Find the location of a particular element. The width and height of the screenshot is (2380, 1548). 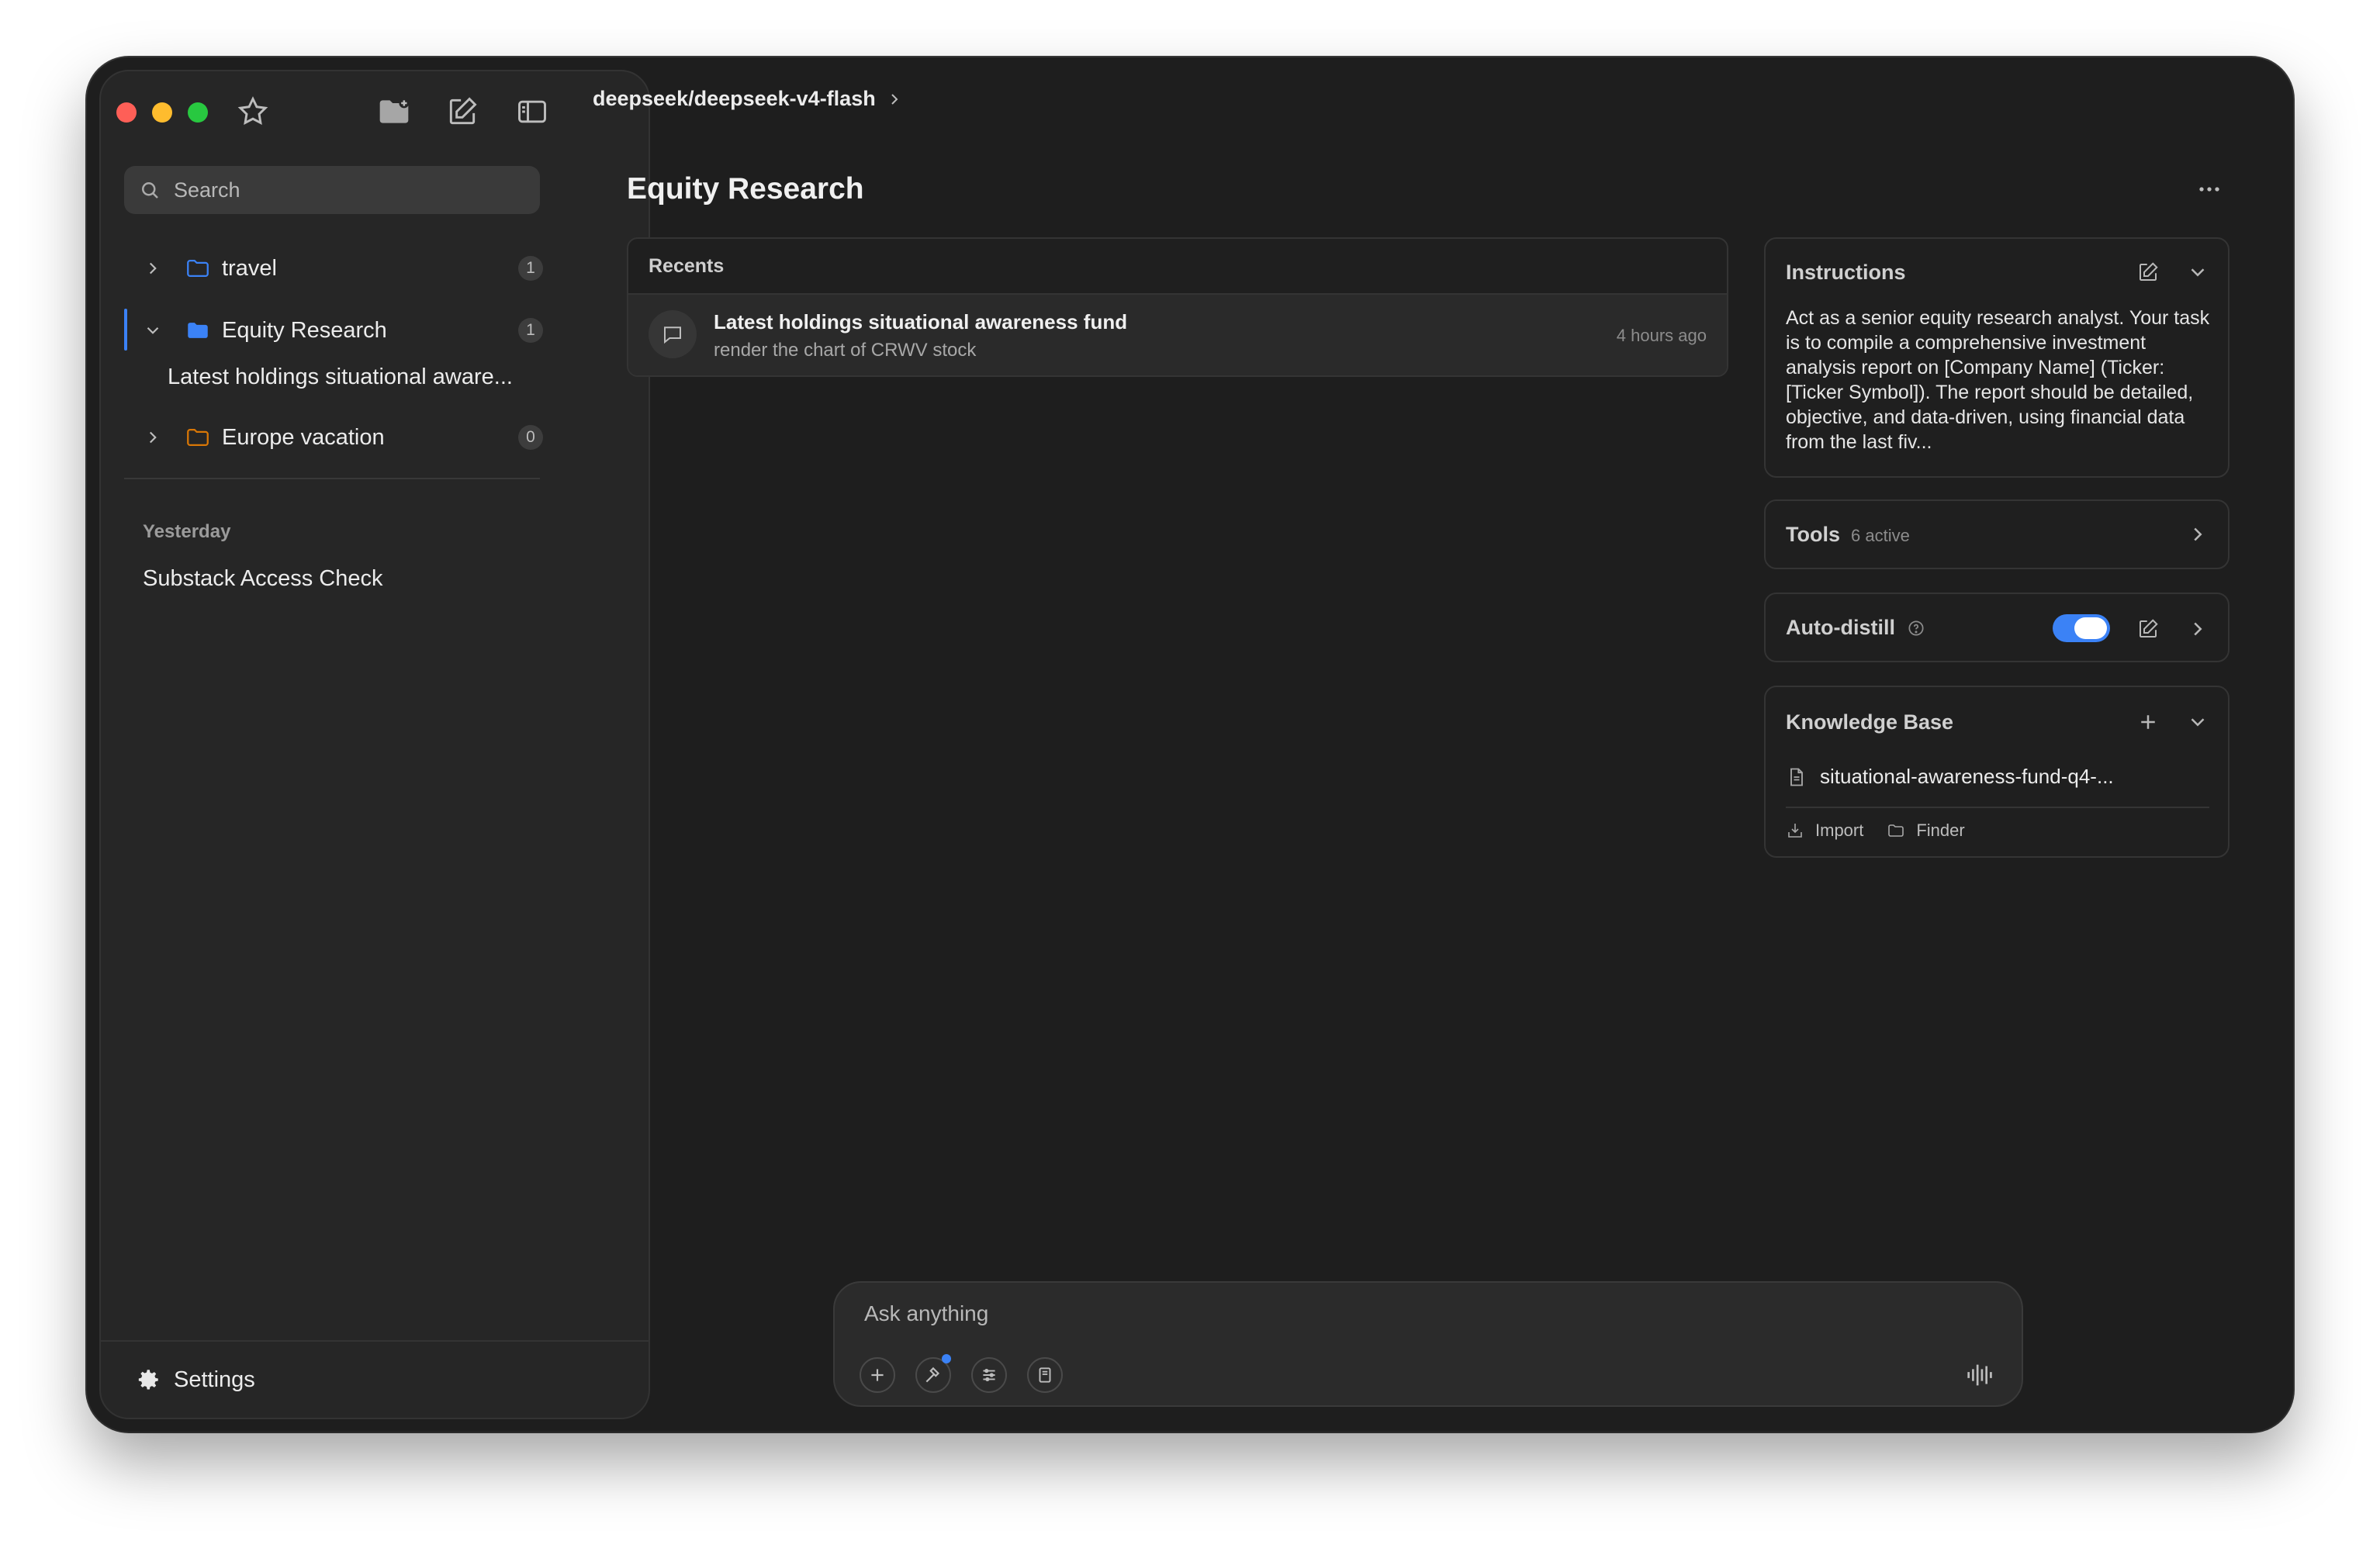

settings-label: Settings is located at coordinates (215, 1379).